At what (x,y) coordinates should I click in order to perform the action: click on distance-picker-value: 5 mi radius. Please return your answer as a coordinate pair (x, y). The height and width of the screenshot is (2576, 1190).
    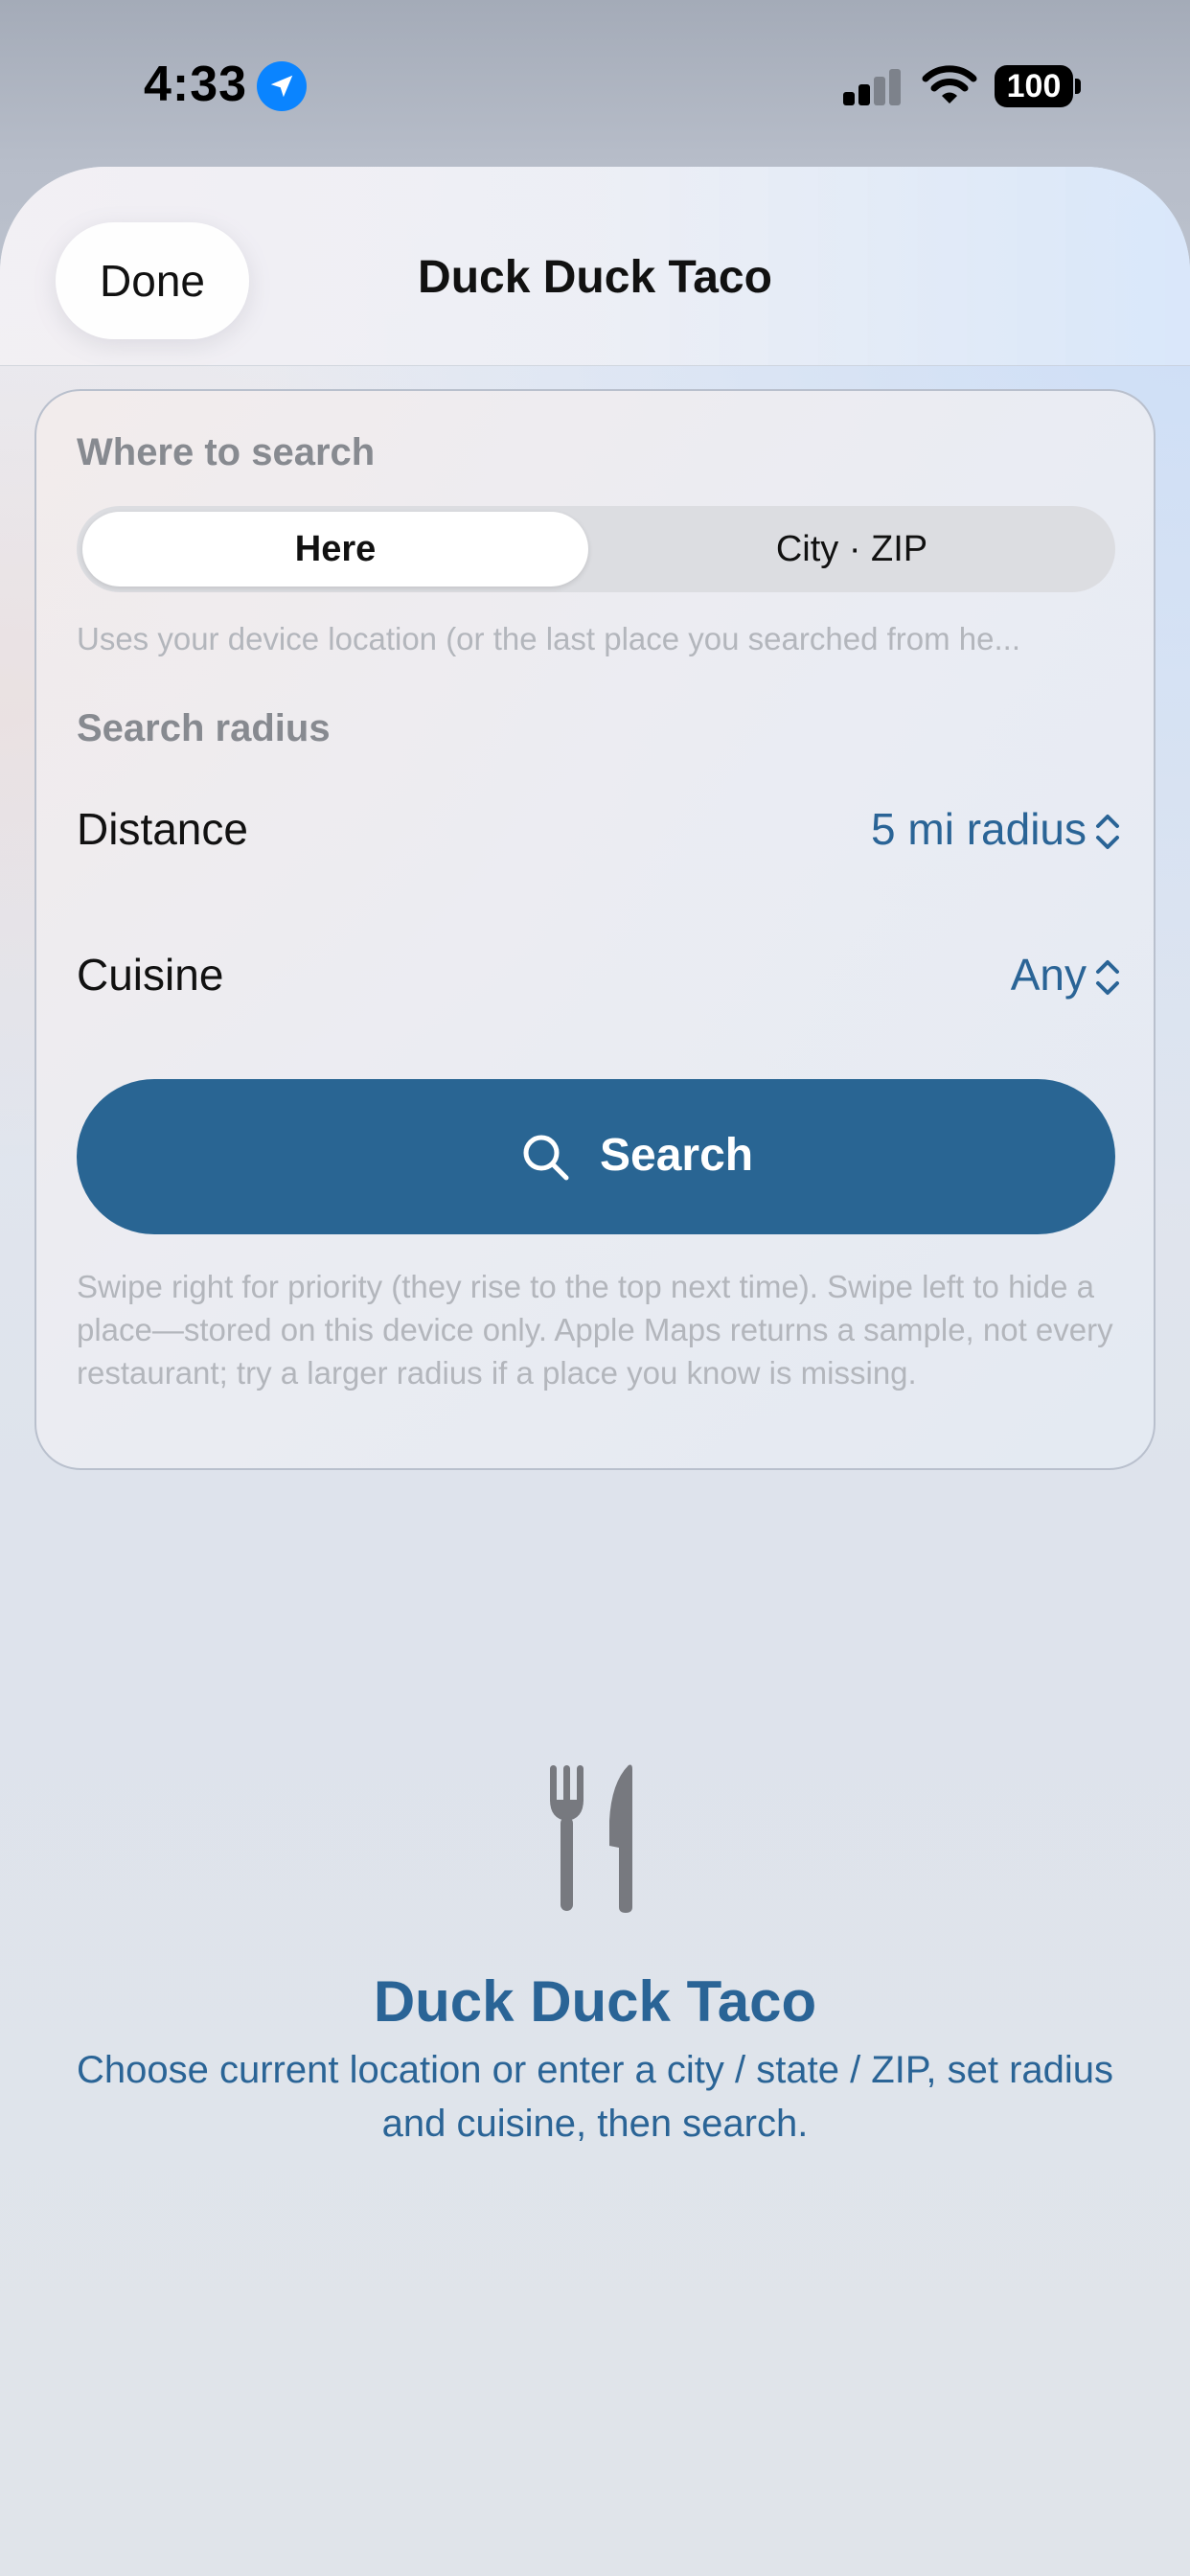
    Looking at the image, I should click on (979, 829).